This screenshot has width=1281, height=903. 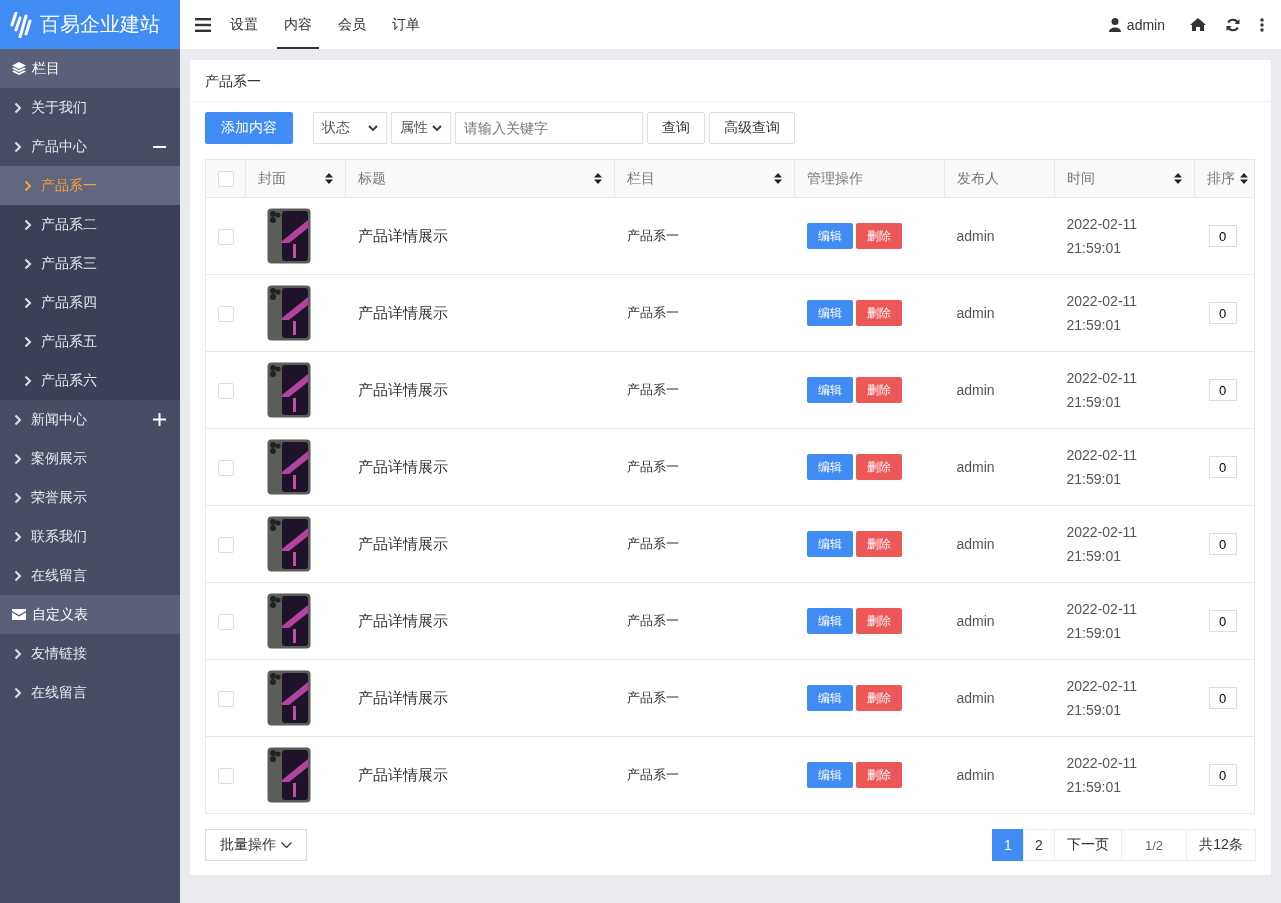 What do you see at coordinates (641, 178) in the screenshot?
I see `column-header: 栏目` at bounding box center [641, 178].